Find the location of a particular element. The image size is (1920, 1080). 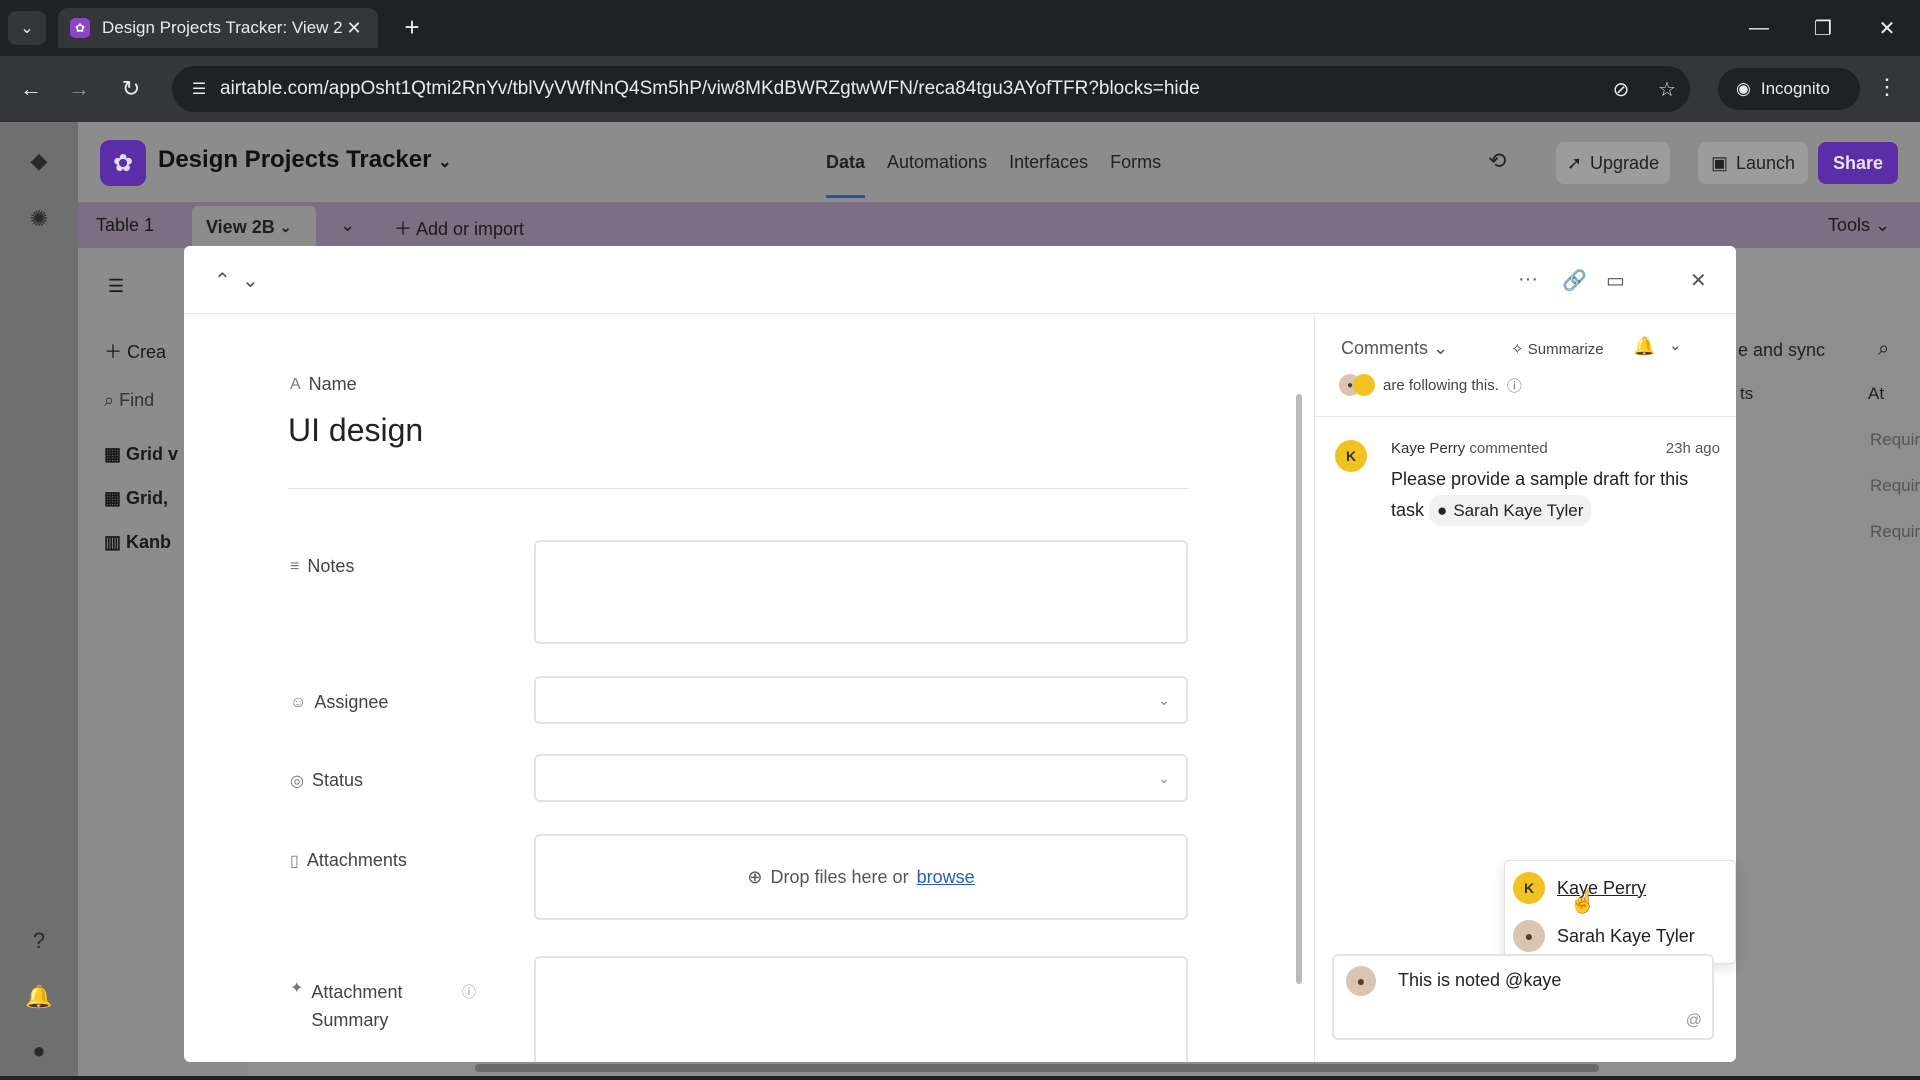

base-name: Design Projects Tracker ⌄ is located at coordinates (305, 160).